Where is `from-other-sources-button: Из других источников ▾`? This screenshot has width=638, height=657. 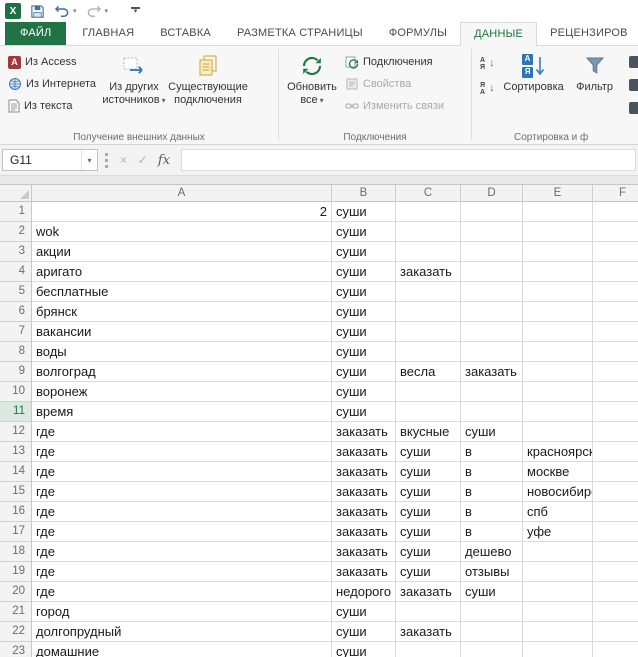 from-other-sources-button: Из других источников ▾ is located at coordinates (134, 88).